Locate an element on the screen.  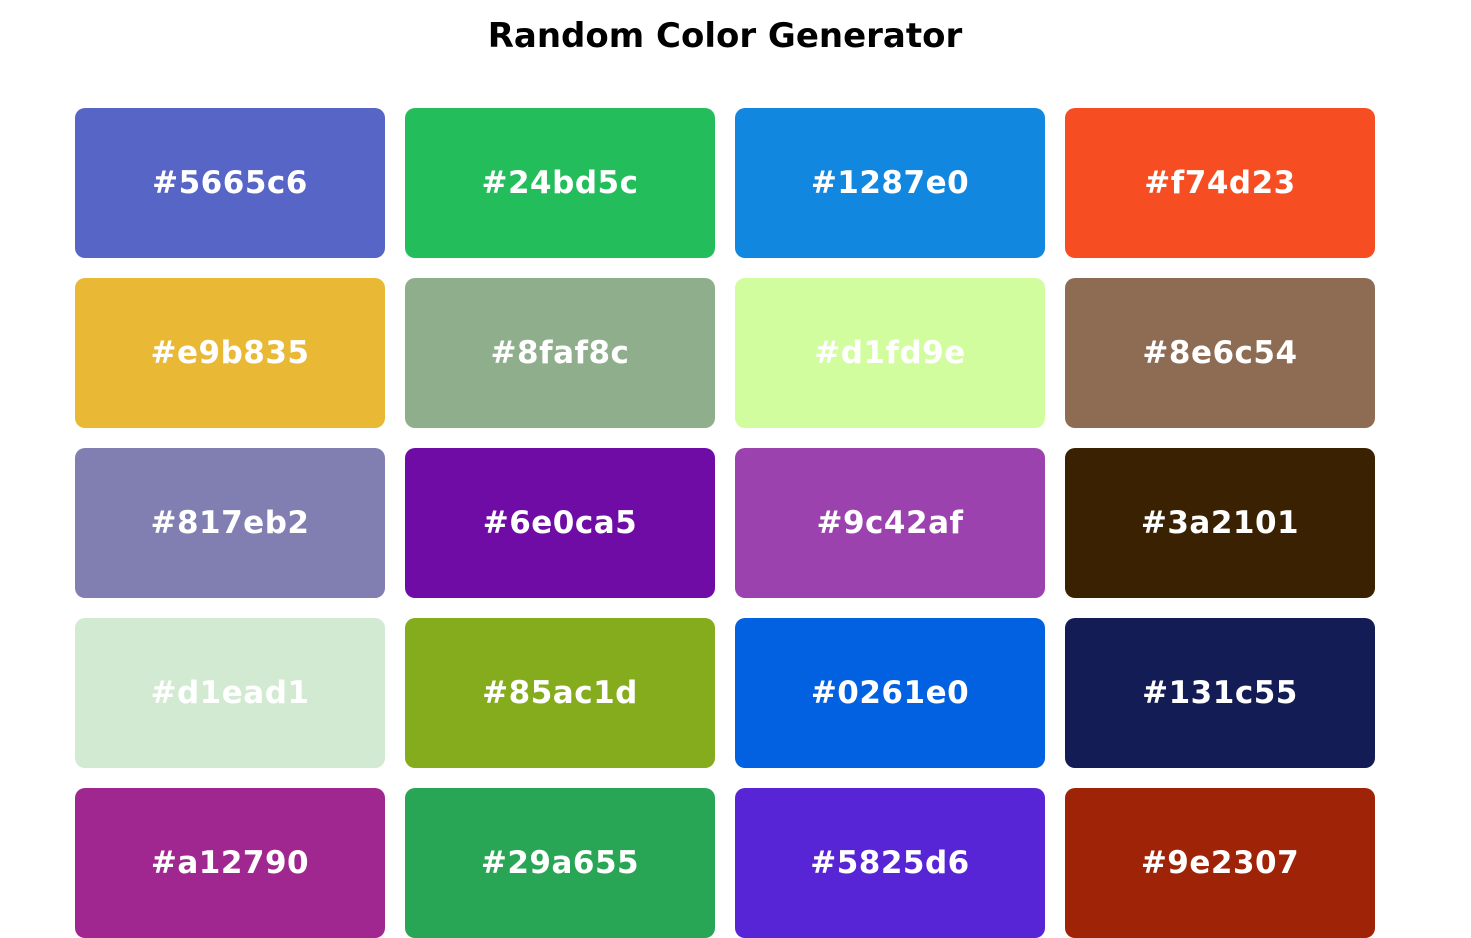
color-swatch: #0261e0 is located at coordinates (890, 693).